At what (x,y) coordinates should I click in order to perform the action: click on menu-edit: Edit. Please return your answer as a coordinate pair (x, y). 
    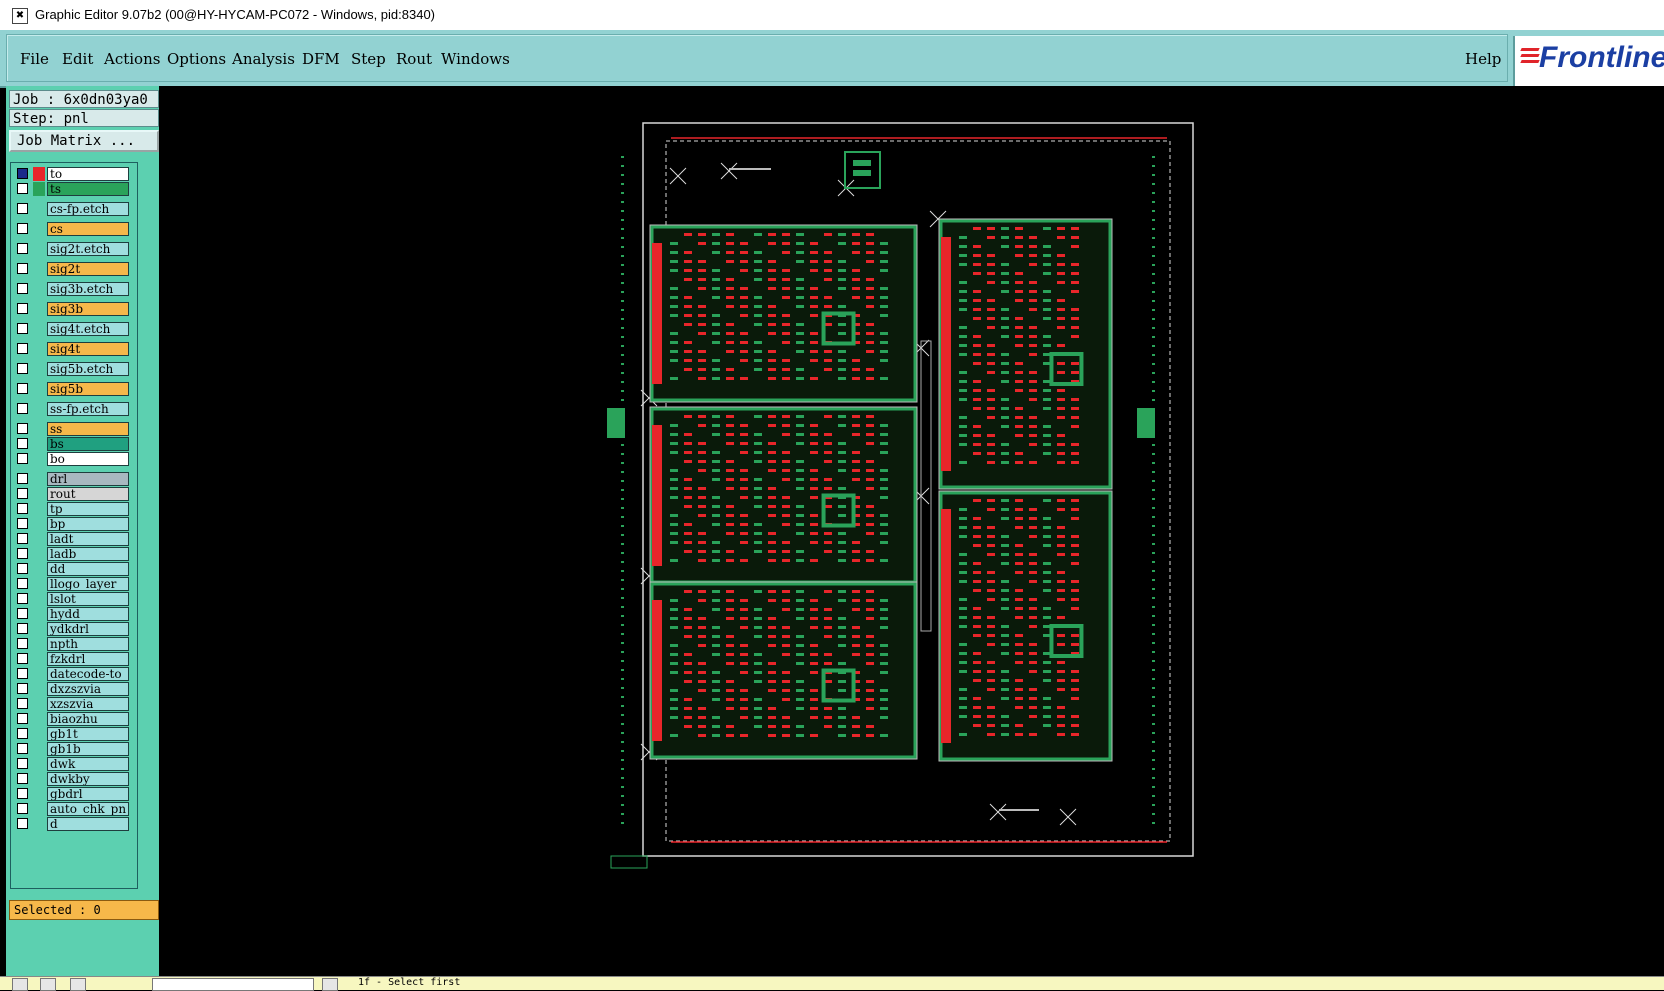
    Looking at the image, I should click on (77, 59).